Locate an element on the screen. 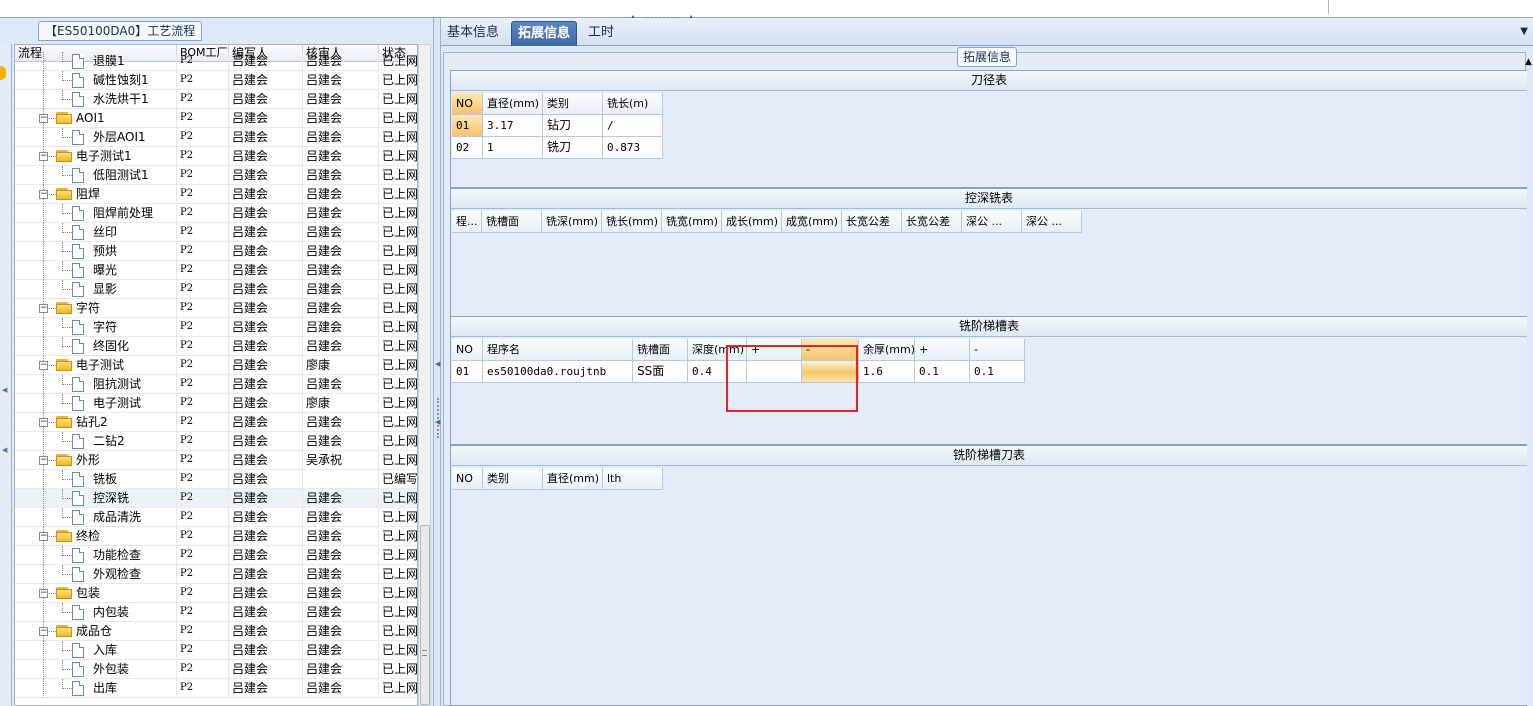 The width and height of the screenshot is (1533, 706). process-name-cell: 低阻测试1 is located at coordinates (96, 175).